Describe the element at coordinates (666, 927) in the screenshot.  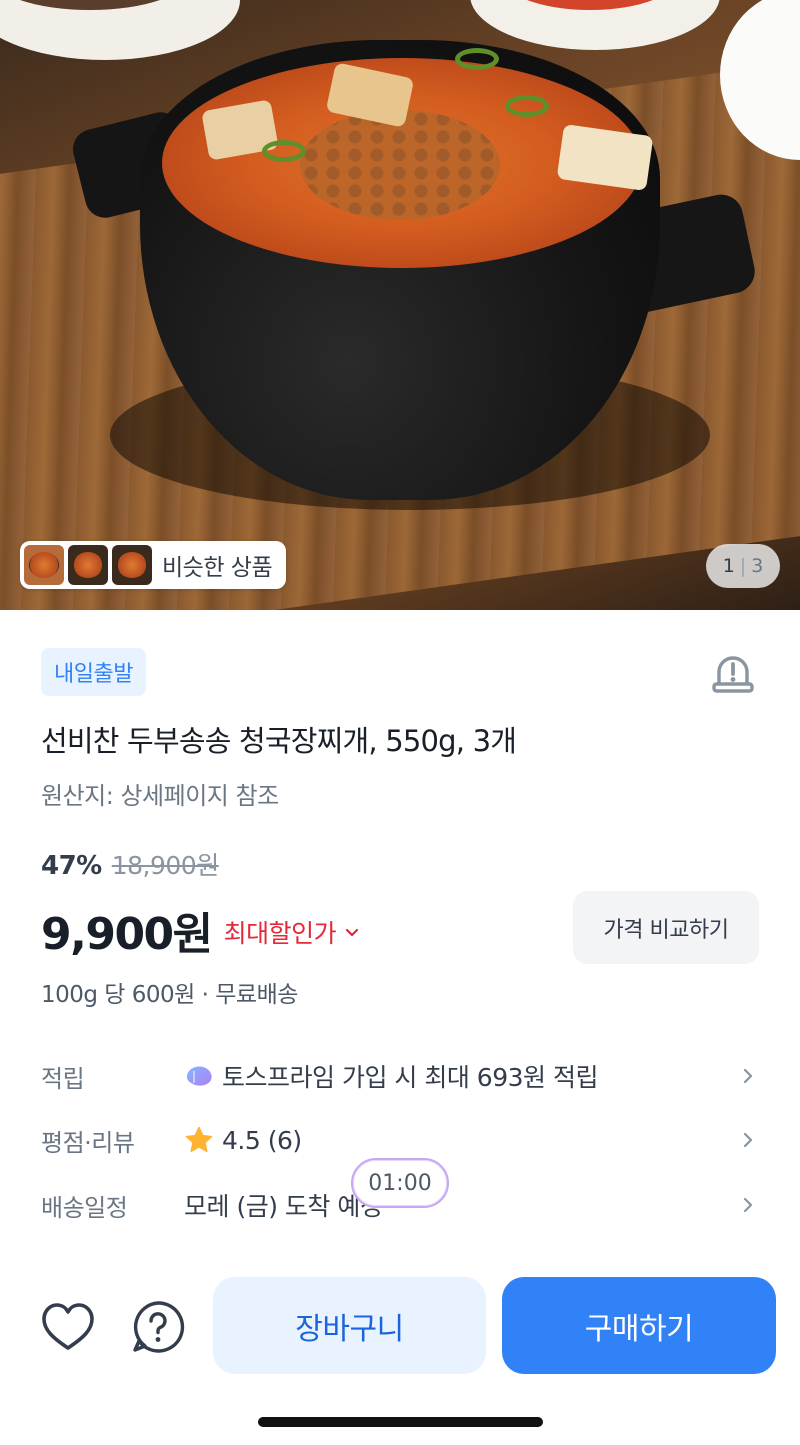
I see `price-compare-button: 가격 비교하기` at that location.